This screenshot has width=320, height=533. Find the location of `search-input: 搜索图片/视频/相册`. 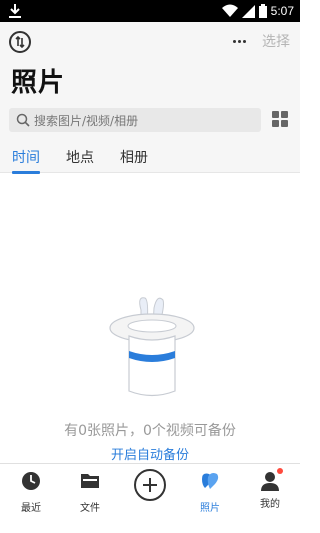

search-input: 搜索图片/视频/相册 is located at coordinates (135, 120).